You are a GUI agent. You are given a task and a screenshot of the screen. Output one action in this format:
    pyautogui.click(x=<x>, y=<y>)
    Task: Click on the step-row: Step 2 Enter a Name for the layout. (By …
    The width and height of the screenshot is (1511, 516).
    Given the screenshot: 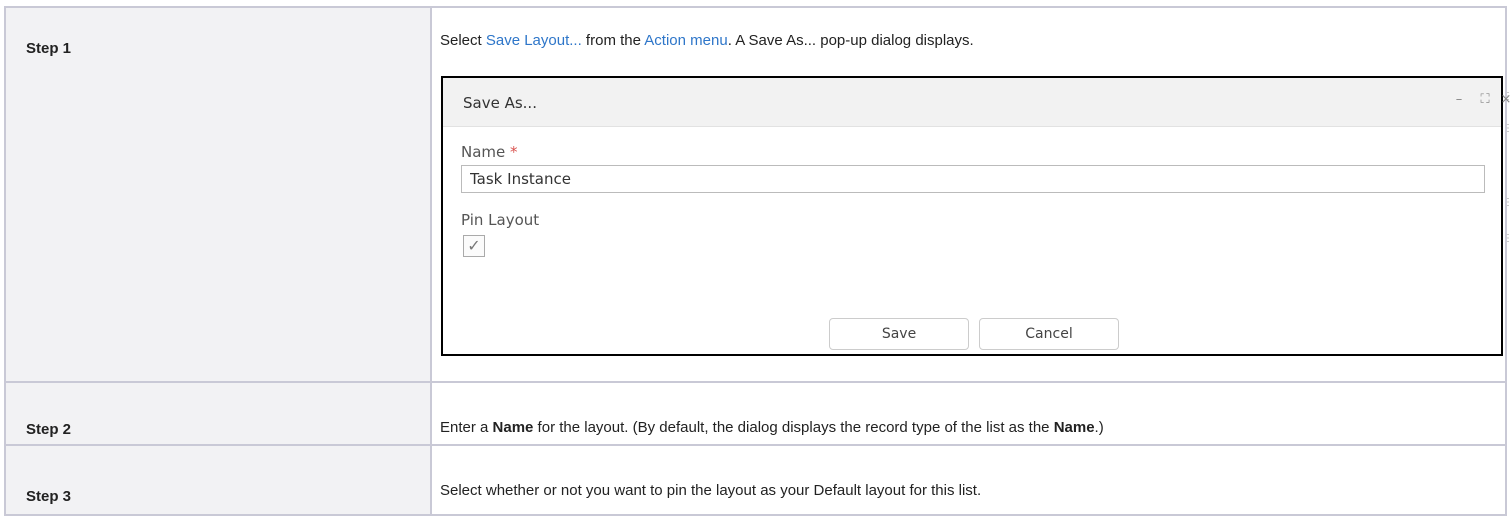 What is the action you would take?
    pyautogui.click(x=755, y=413)
    